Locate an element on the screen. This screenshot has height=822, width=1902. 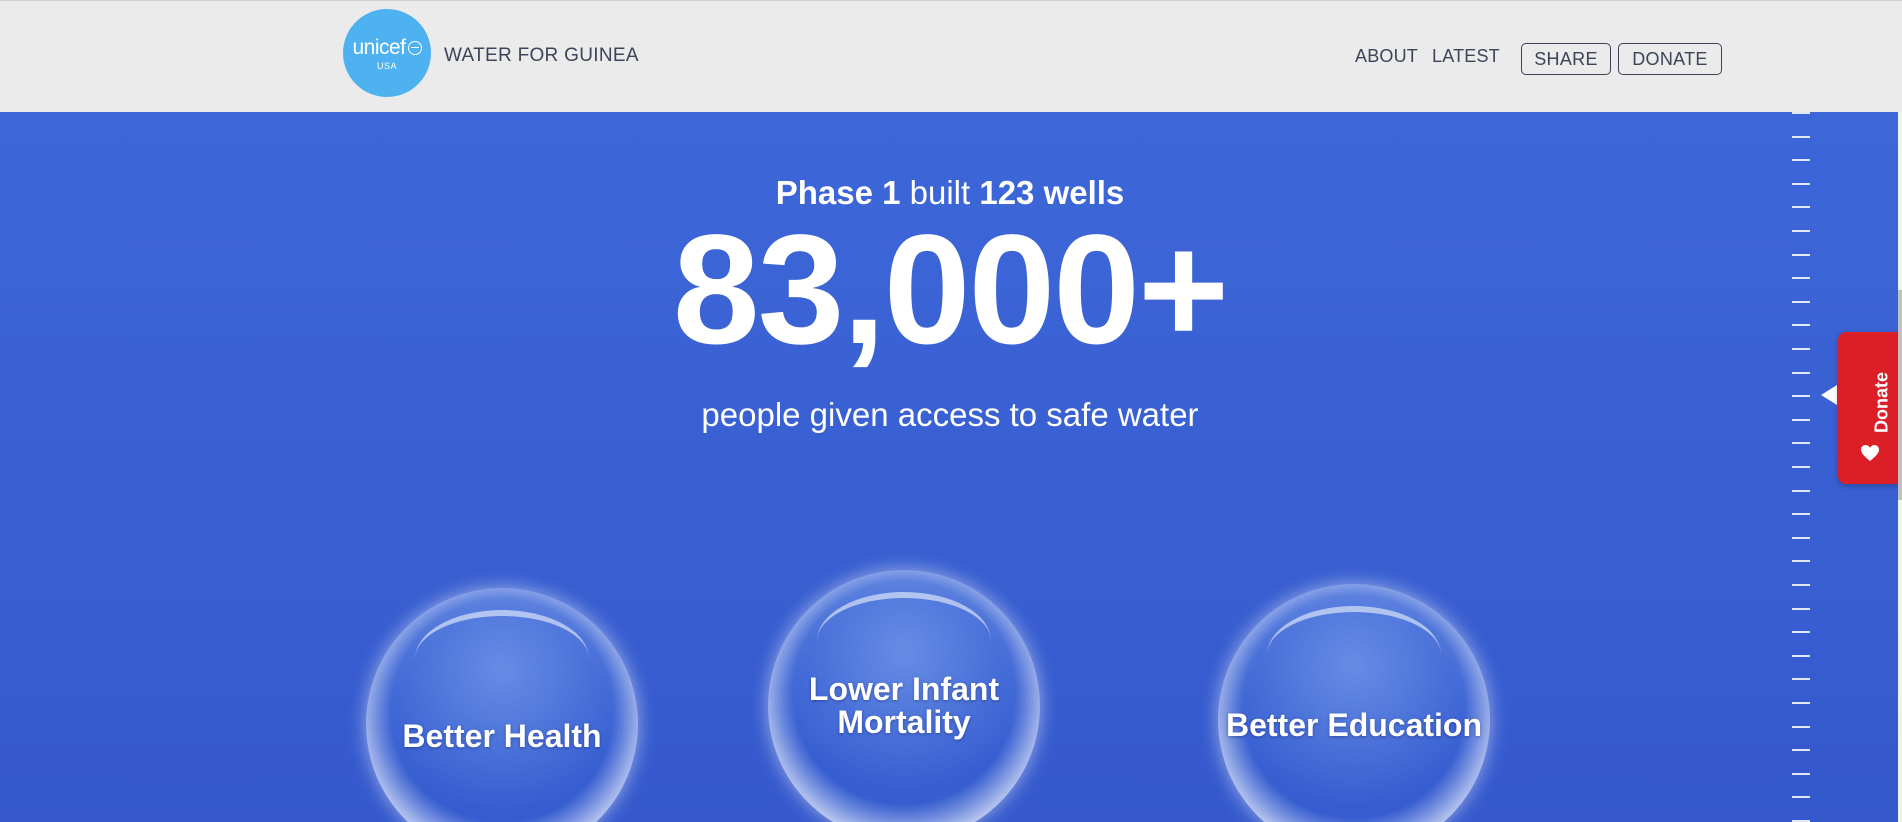
people-count: 83,000+ is located at coordinates (950, 290).